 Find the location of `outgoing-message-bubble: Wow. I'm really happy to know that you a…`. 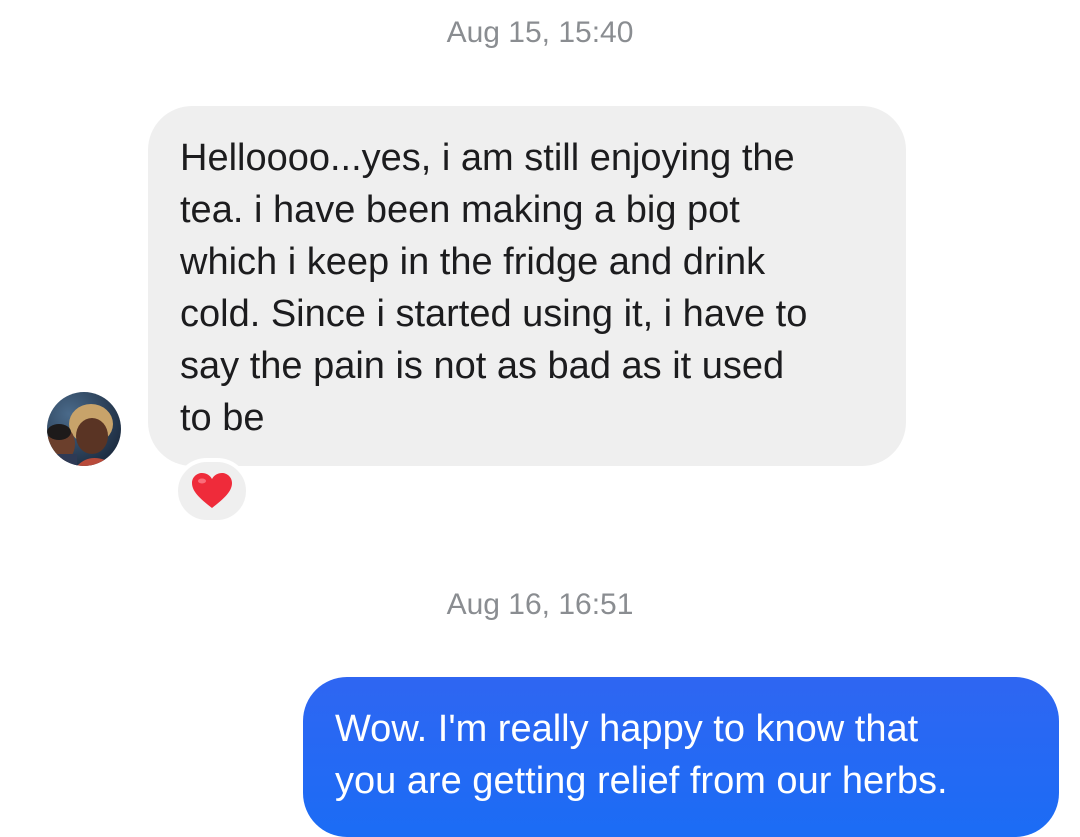

outgoing-message-bubble: Wow. I'm really happy to know that you a… is located at coordinates (681, 757).